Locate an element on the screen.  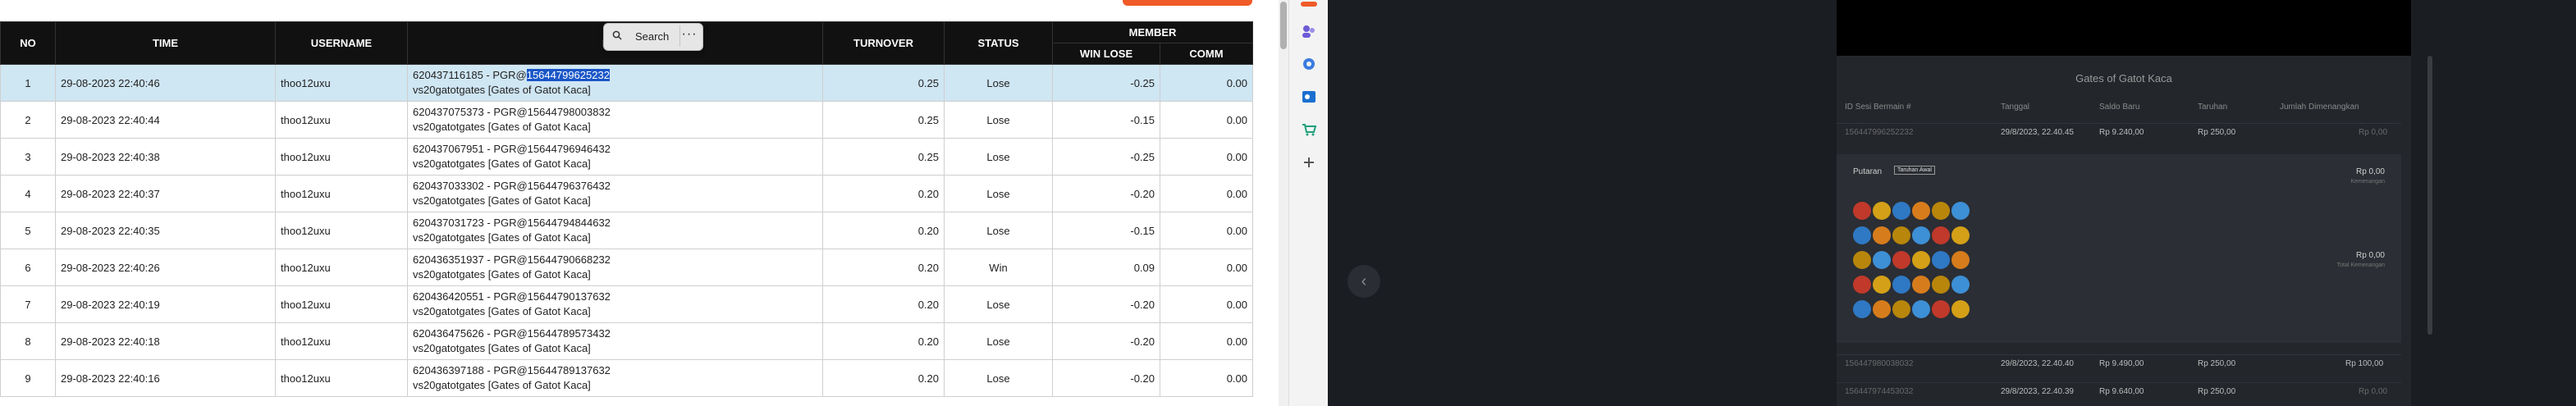
search-label: Search is located at coordinates (652, 36).